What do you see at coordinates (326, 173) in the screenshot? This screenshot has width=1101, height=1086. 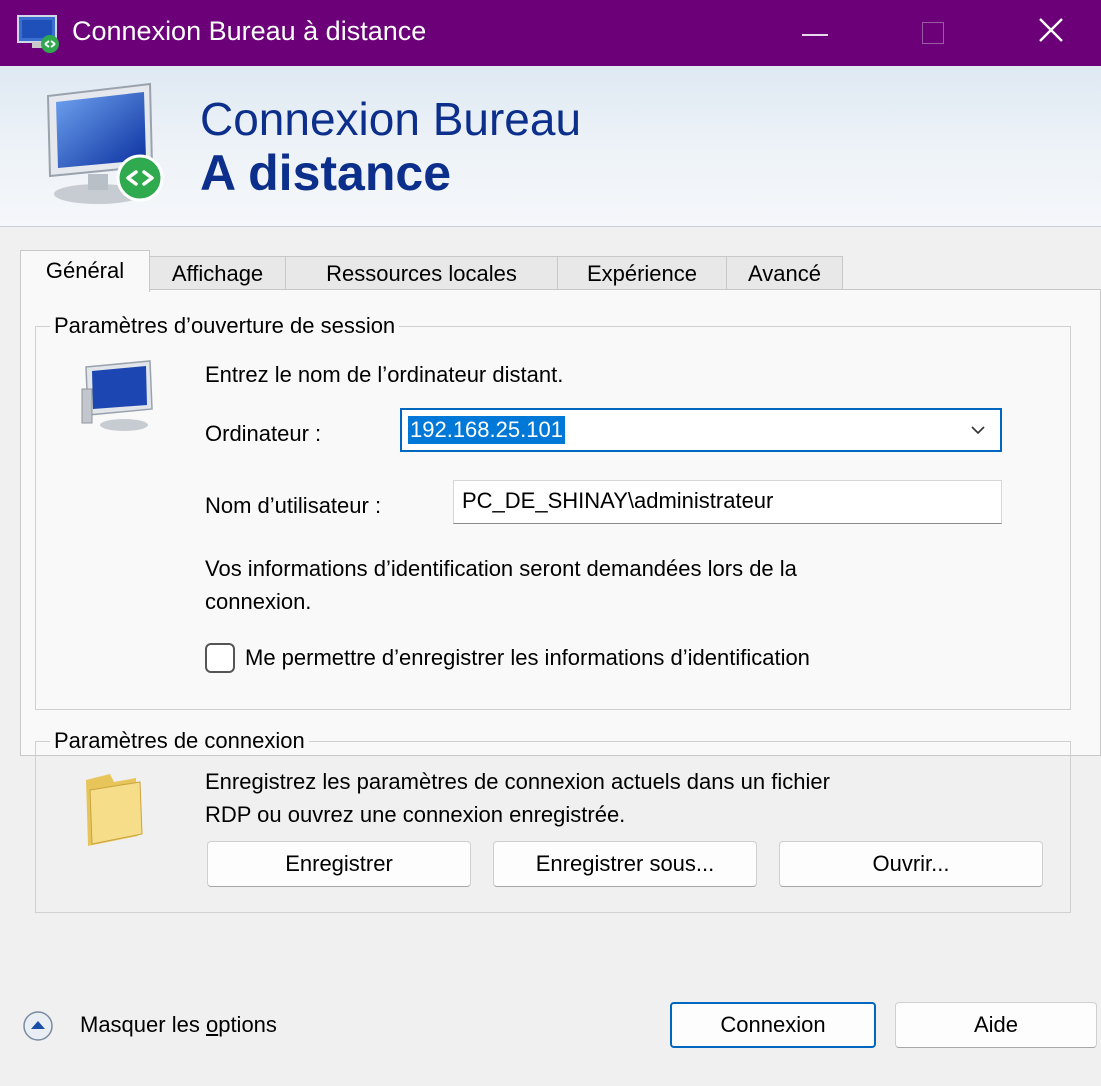 I see `banner-title-line2: A distance` at bounding box center [326, 173].